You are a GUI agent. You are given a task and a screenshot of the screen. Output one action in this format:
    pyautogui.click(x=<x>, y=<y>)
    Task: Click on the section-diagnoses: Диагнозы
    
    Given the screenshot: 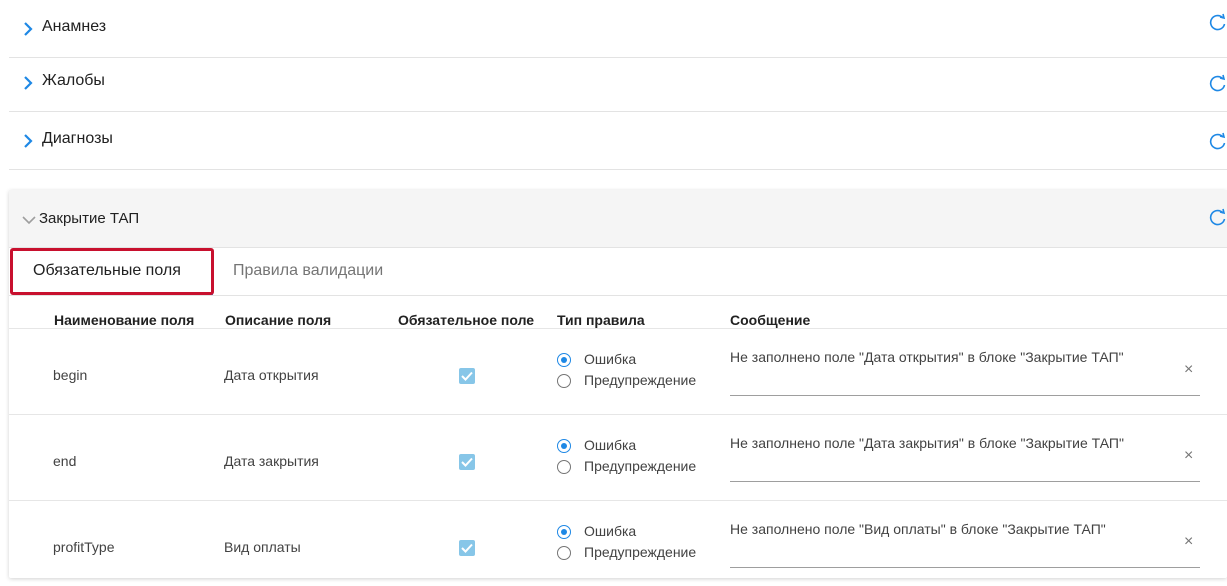 What is the action you would take?
    pyautogui.click(x=618, y=141)
    